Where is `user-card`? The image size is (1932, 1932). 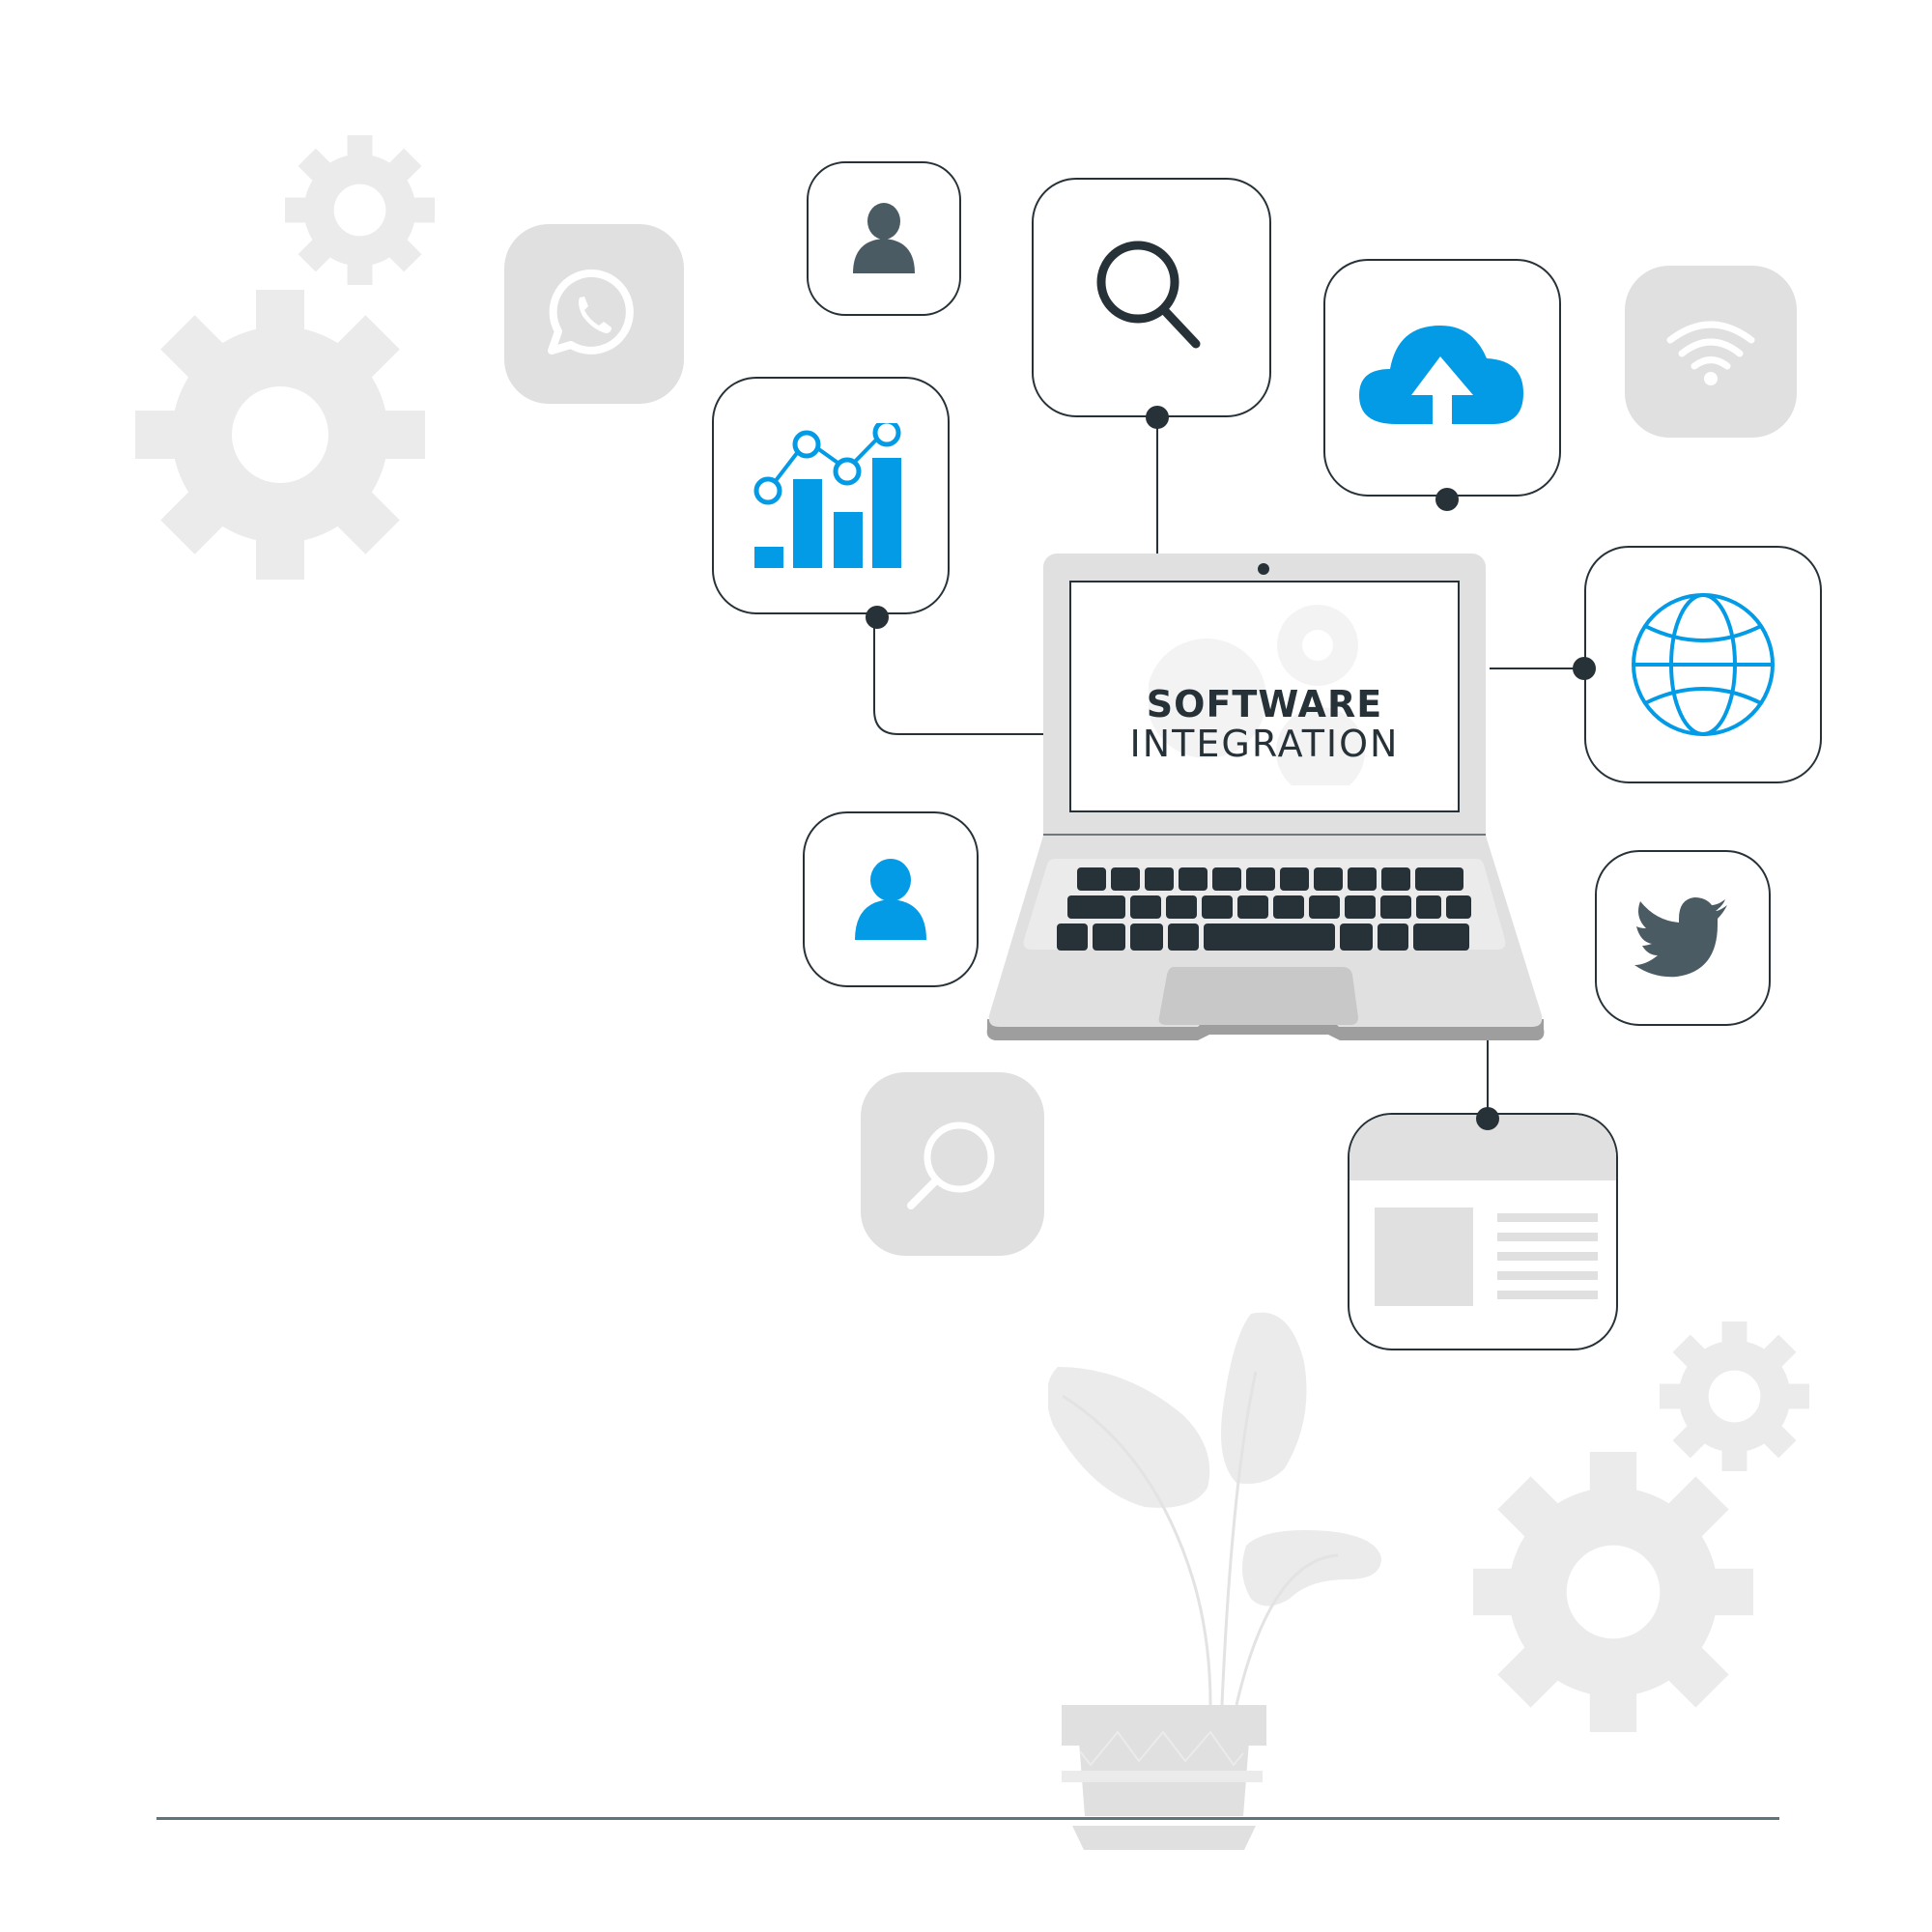 user-card is located at coordinates (884, 238).